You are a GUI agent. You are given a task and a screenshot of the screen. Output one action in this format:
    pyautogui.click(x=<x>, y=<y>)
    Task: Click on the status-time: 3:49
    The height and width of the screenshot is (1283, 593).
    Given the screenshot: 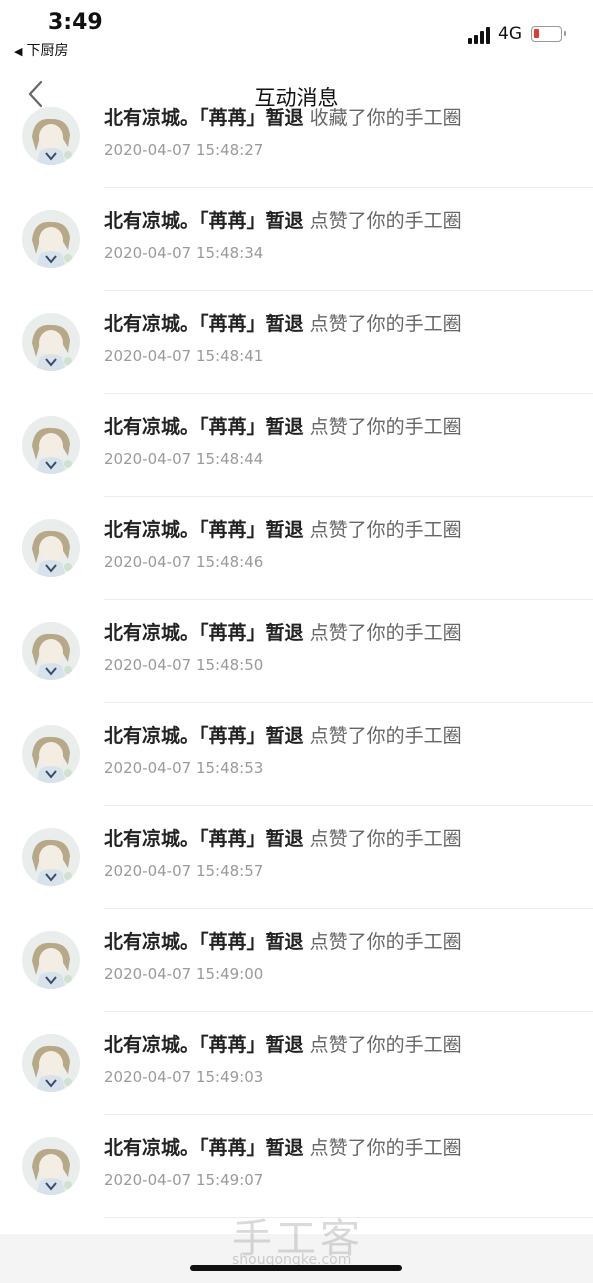 What is the action you would take?
    pyautogui.click(x=75, y=22)
    